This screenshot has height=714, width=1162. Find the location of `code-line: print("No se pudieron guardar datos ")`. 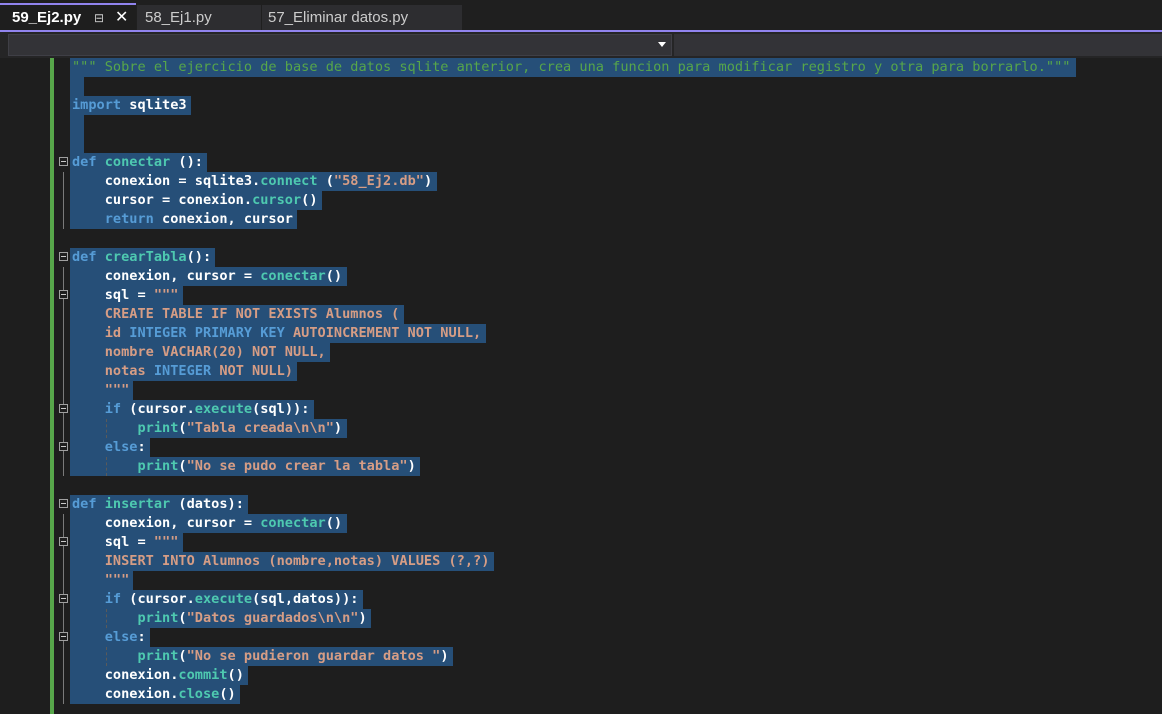

code-line: print("No se pudieron guardar datos ") is located at coordinates (581, 656).